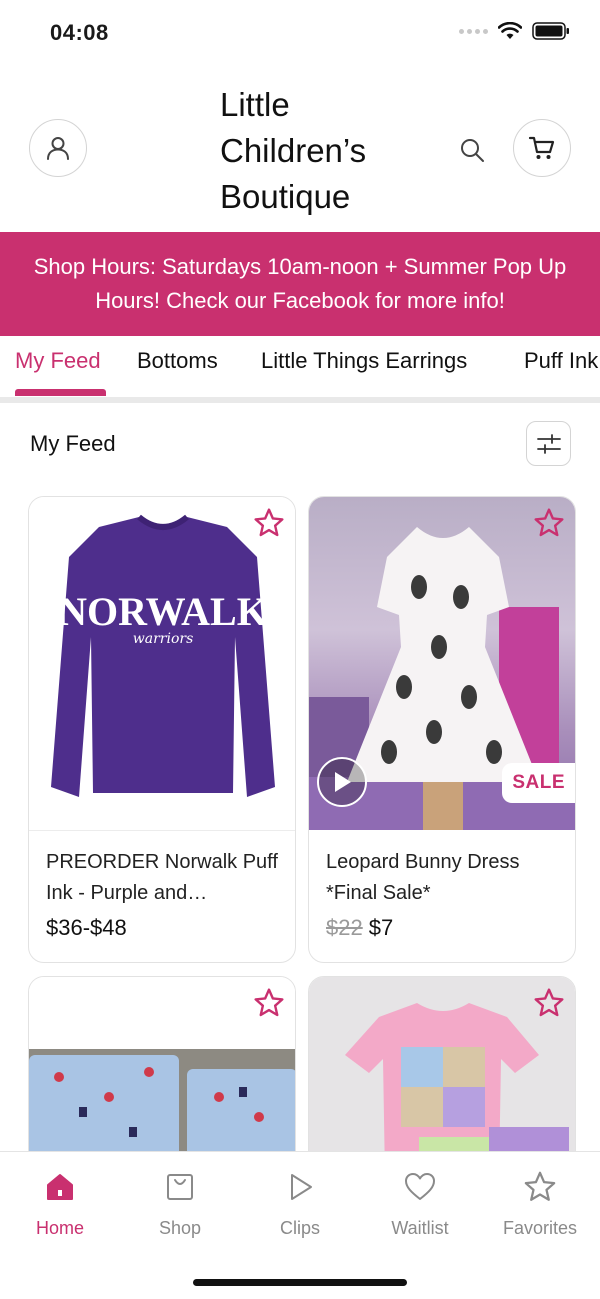 This screenshot has width=600, height=1299. Describe the element at coordinates (344, 927) in the screenshot. I see `original-price: $22` at that location.